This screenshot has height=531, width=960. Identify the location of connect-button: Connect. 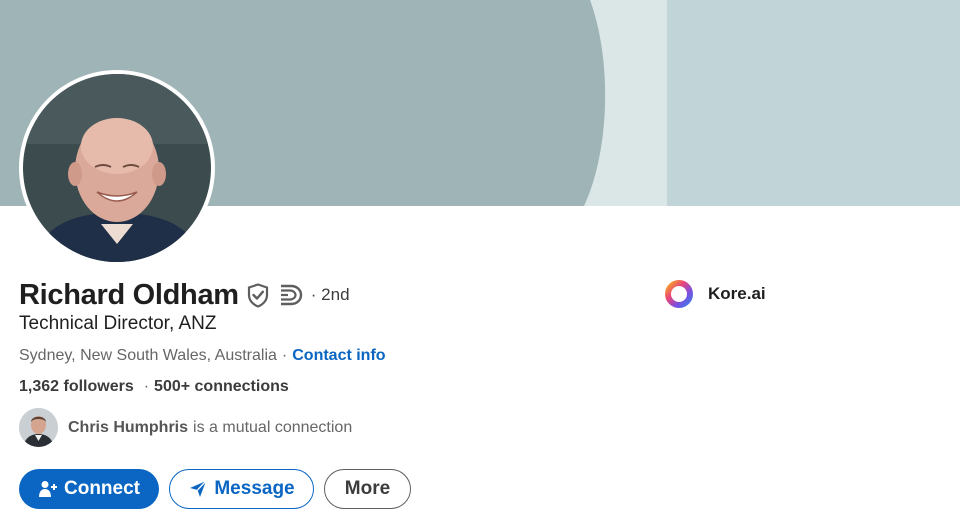
(89, 489).